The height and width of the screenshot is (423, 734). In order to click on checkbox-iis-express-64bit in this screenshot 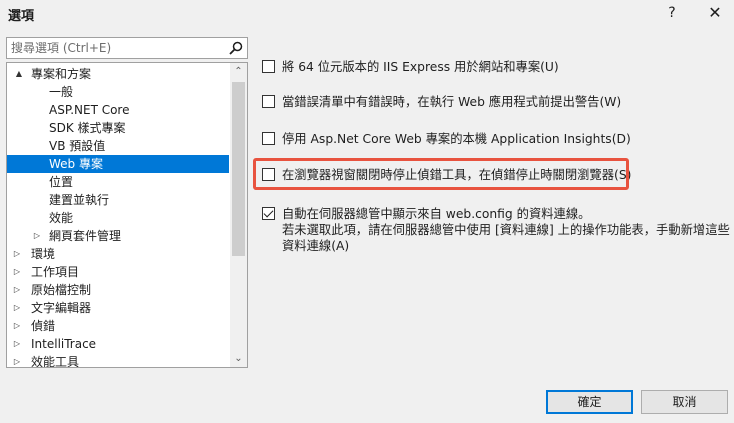, I will do `click(268, 66)`.